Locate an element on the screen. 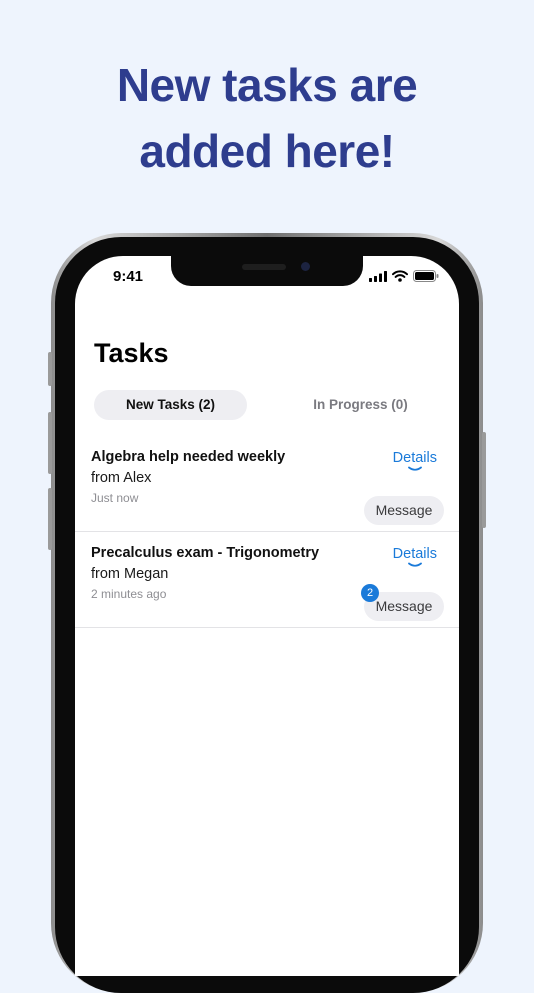 The image size is (534, 993). page-title: Tasks is located at coordinates (131, 353).